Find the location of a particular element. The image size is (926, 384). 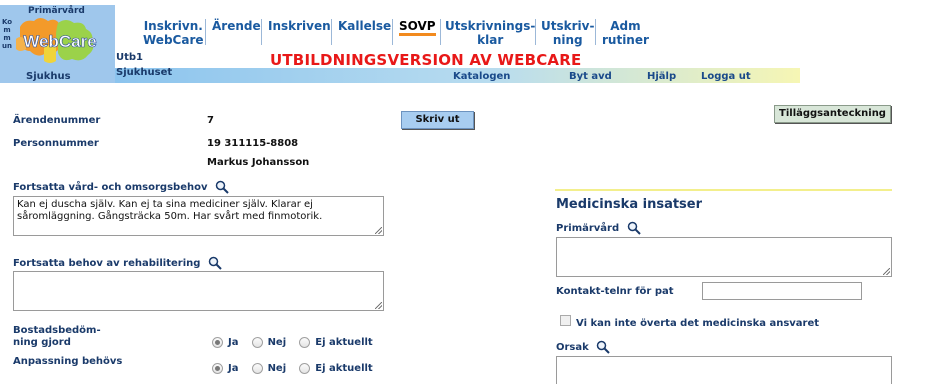

nav-label-line1: SOVP is located at coordinates (417, 27).